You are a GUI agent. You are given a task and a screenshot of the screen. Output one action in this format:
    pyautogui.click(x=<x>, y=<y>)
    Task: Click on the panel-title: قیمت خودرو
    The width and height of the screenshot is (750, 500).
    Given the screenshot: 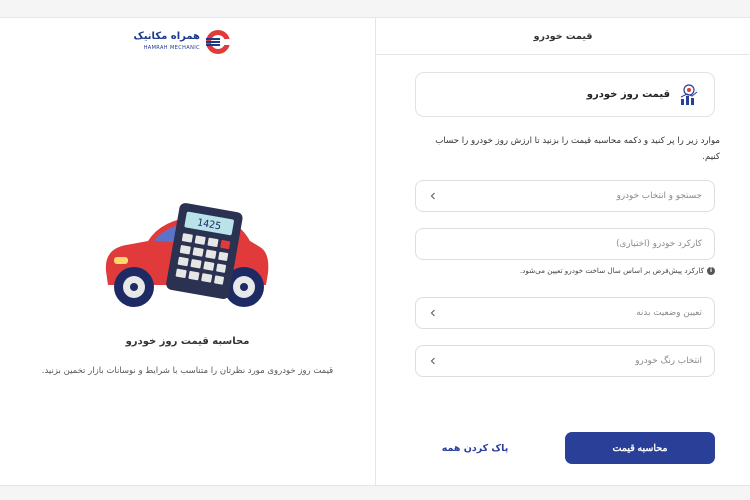 What is the action you would take?
    pyautogui.click(x=563, y=36)
    